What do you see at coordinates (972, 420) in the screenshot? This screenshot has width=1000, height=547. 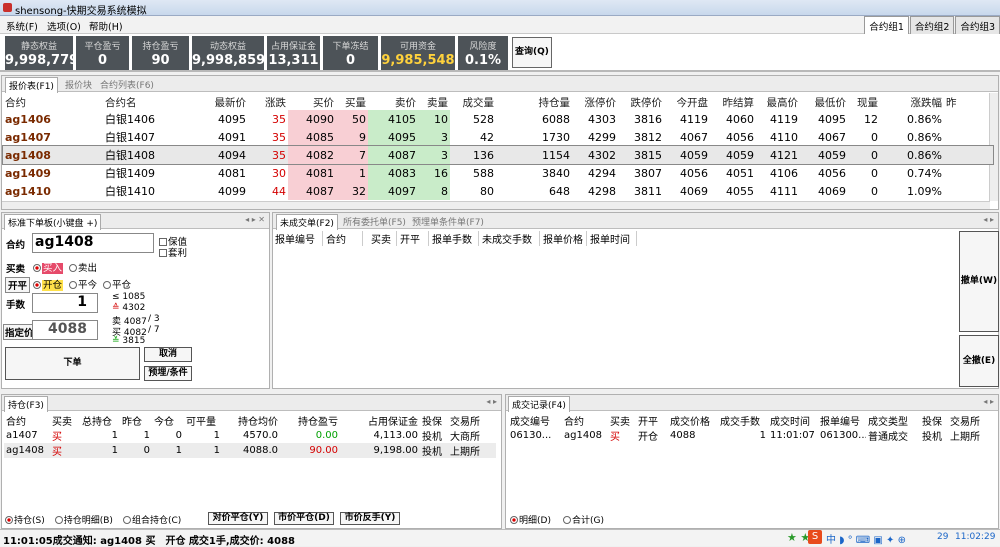 I see `trade-col-header: 交易所` at bounding box center [972, 420].